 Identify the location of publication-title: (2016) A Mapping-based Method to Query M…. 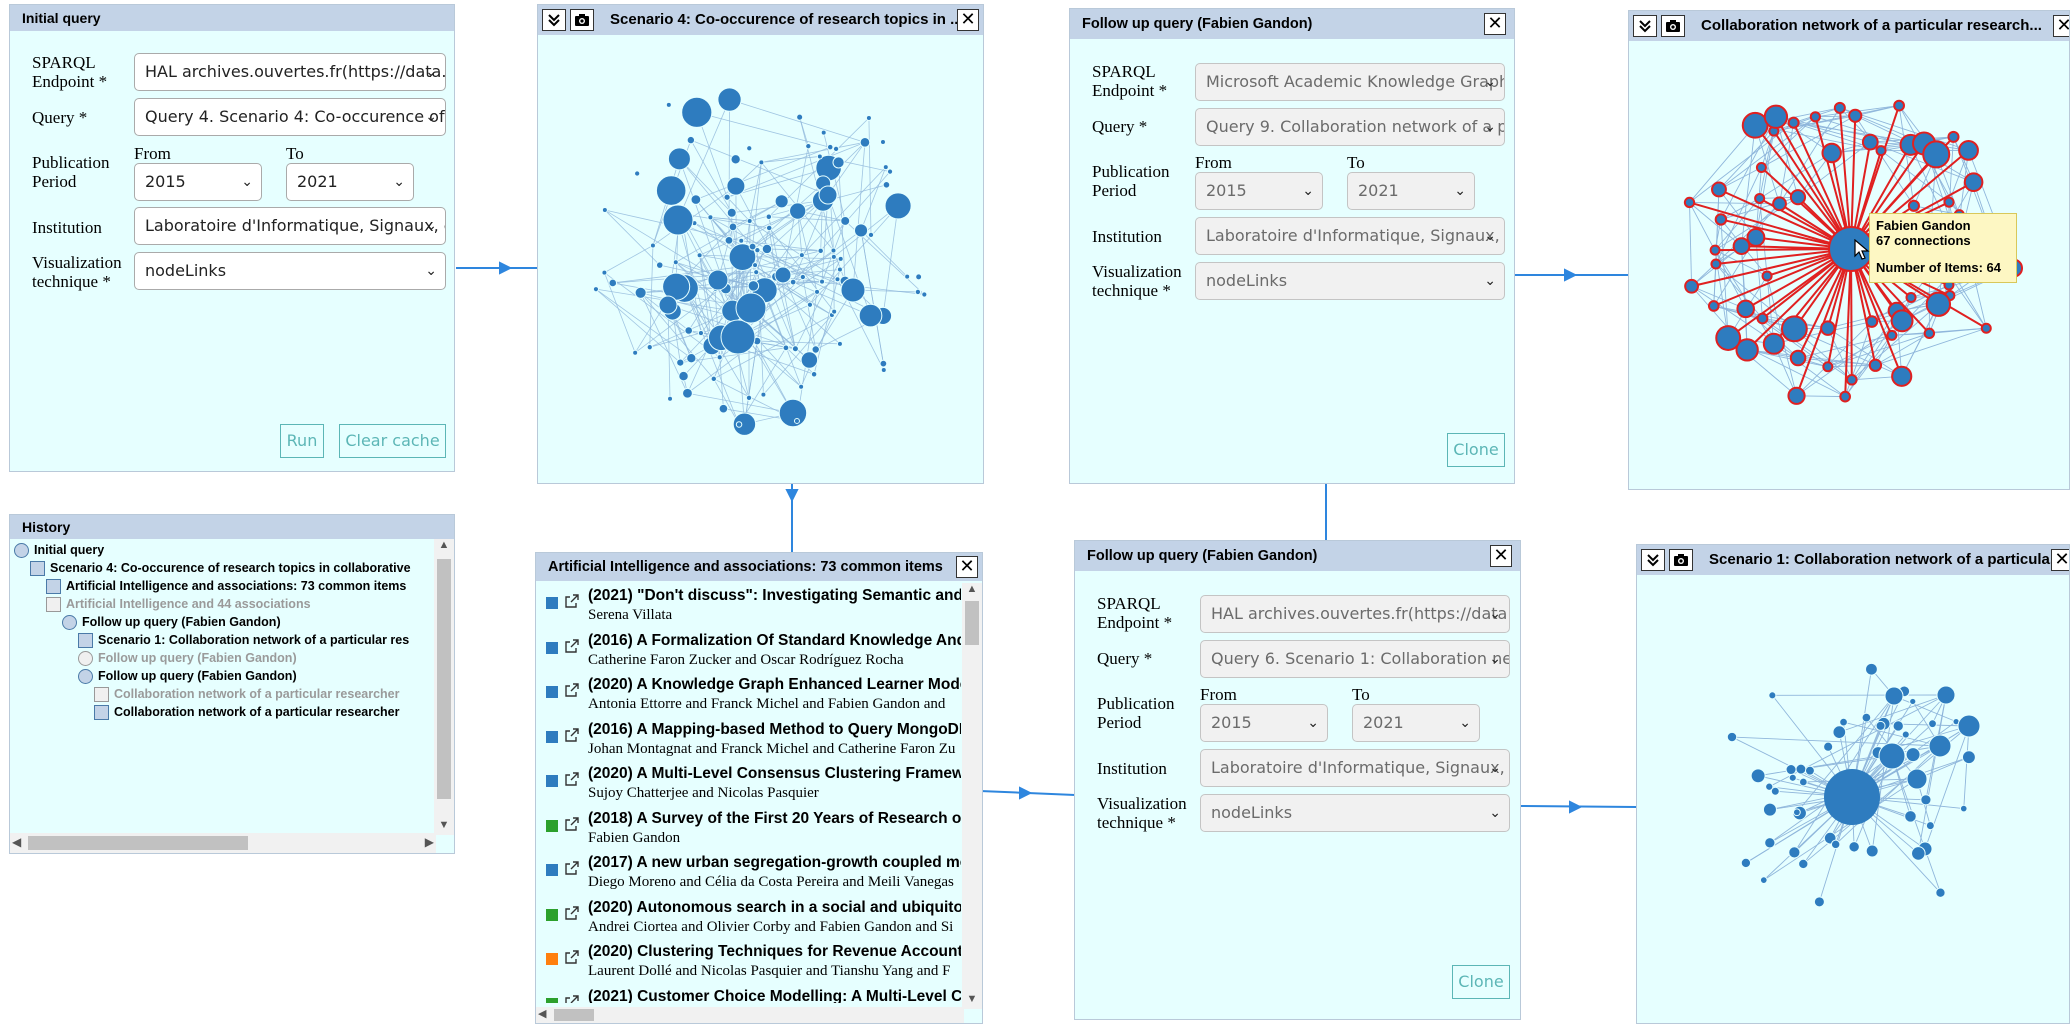
(774, 730).